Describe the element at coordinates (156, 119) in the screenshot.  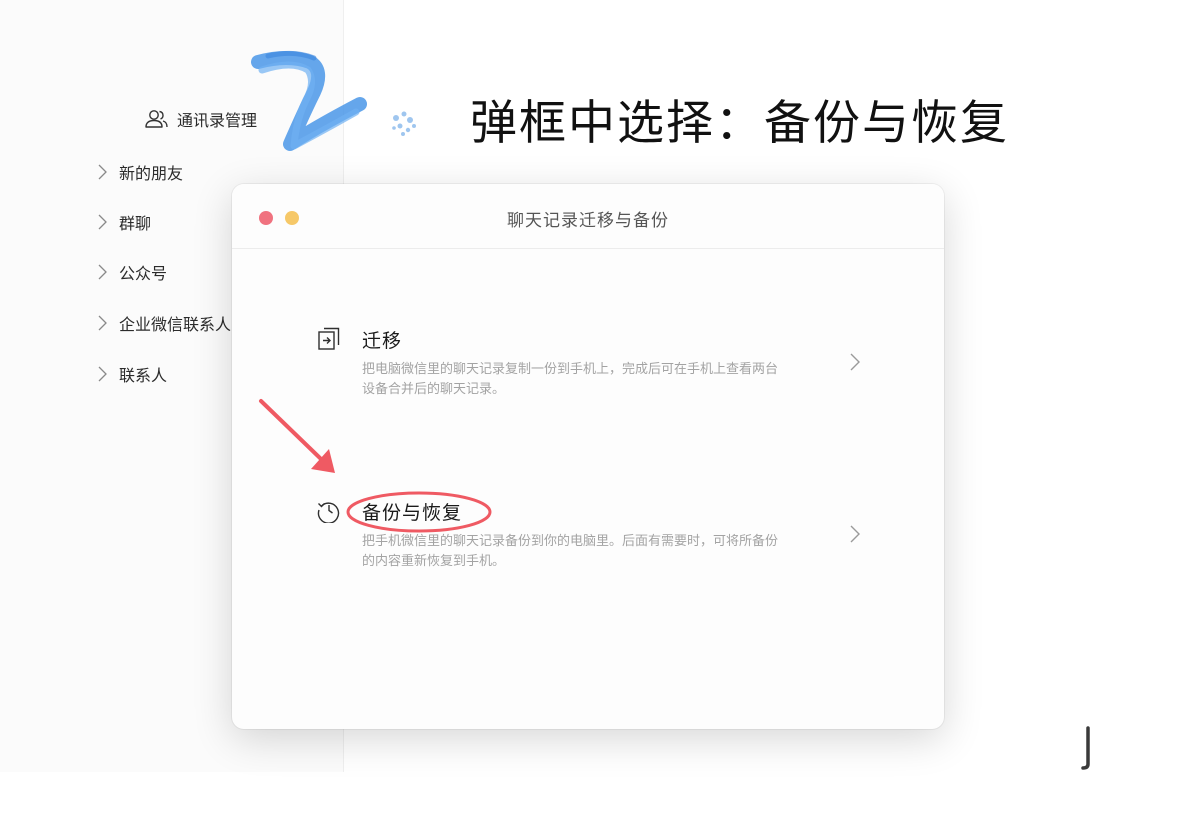
I see `contacts-icon` at that location.